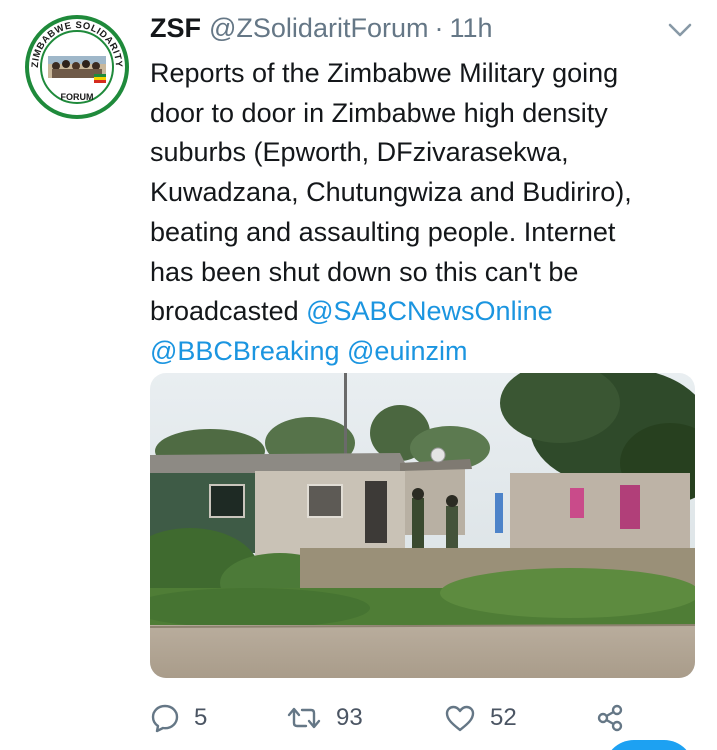  What do you see at coordinates (165, 718) in the screenshot?
I see `reply-icon` at bounding box center [165, 718].